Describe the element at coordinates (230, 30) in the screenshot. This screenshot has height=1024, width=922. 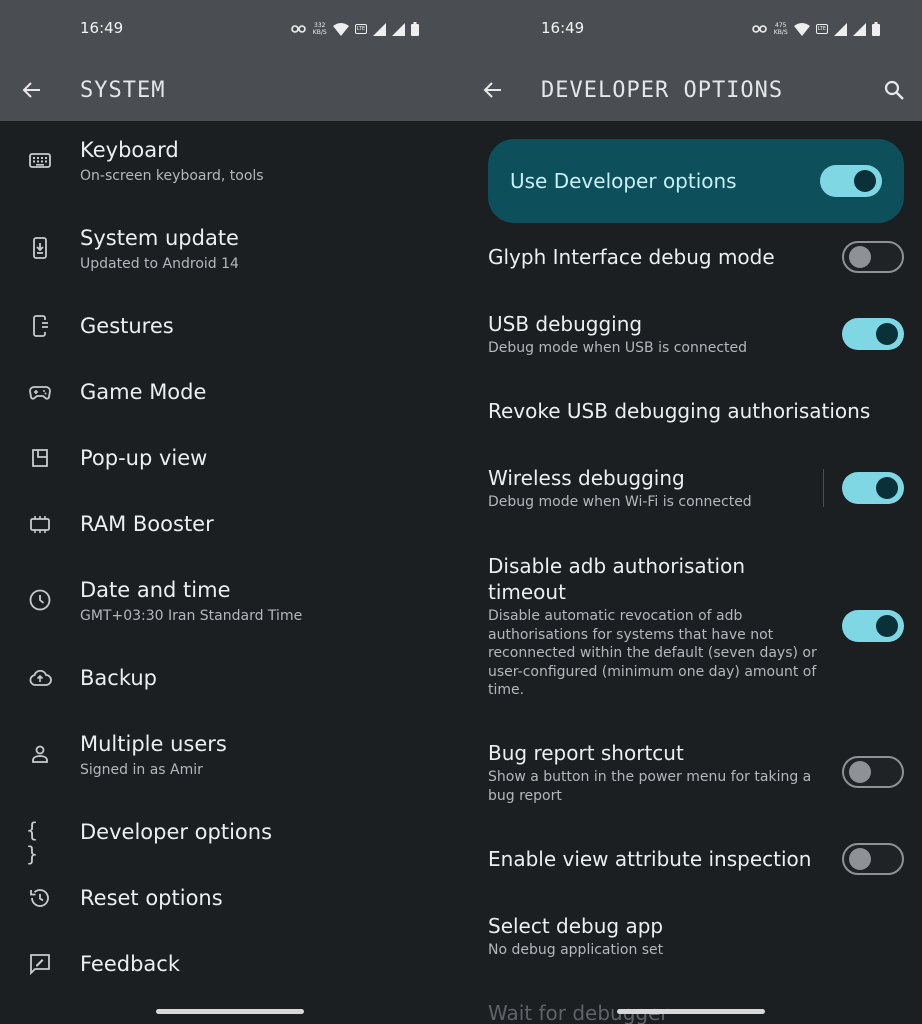
I see `status-bar: 16:49 332 KB/S LTE` at that location.